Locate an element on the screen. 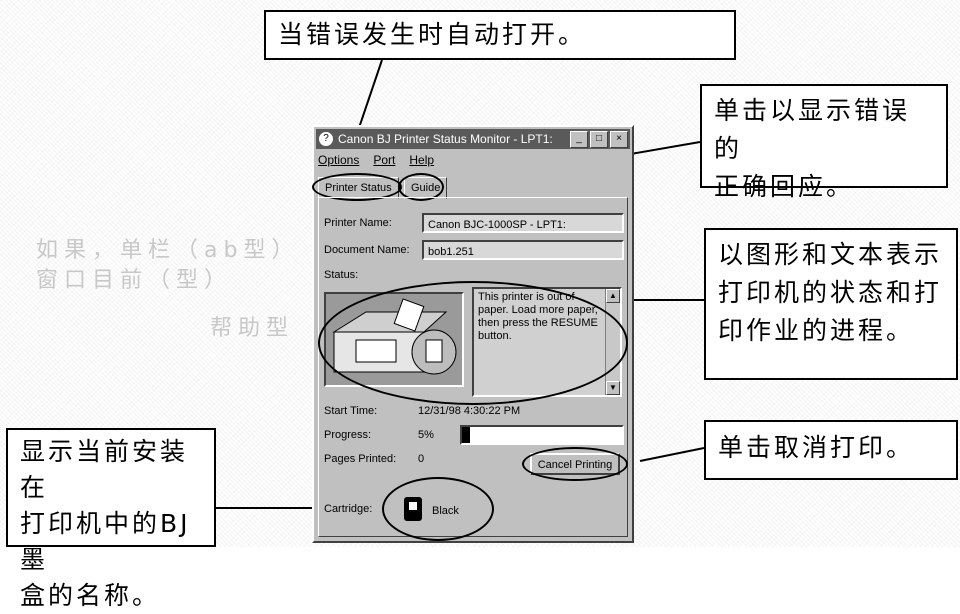  minimize-button: _ is located at coordinates (579, 139).